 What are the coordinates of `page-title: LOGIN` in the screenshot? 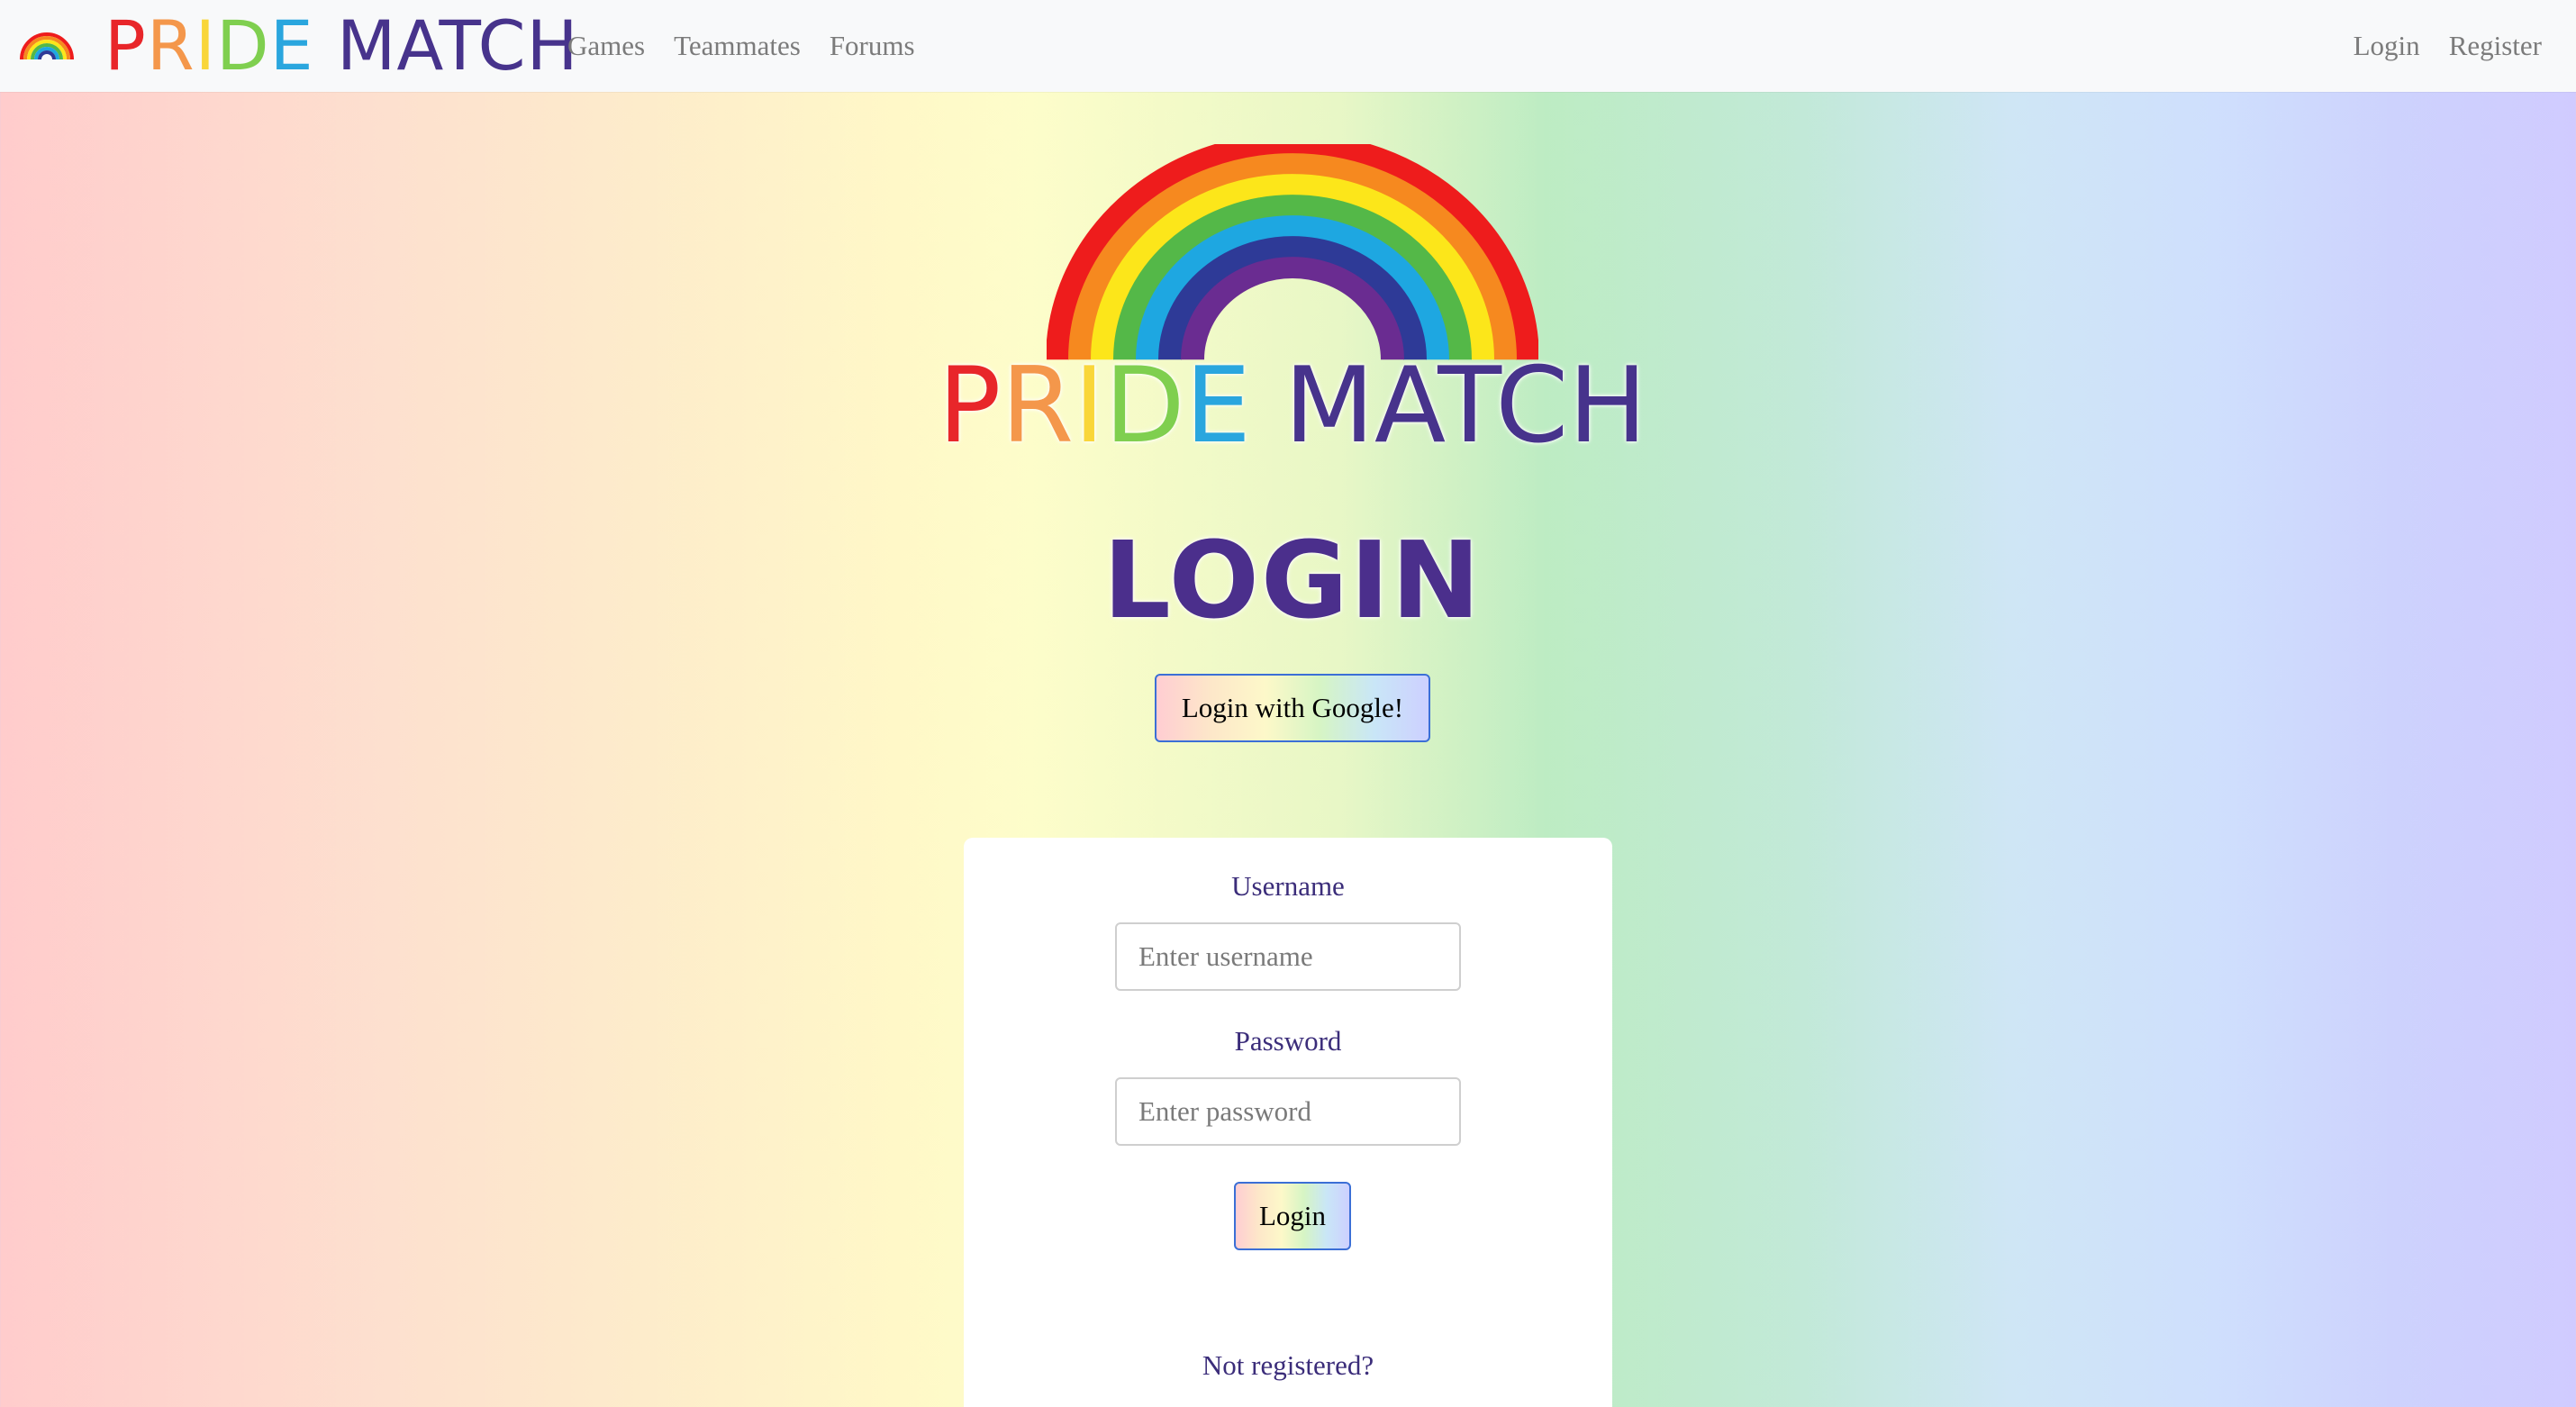 It's located at (1292, 580).